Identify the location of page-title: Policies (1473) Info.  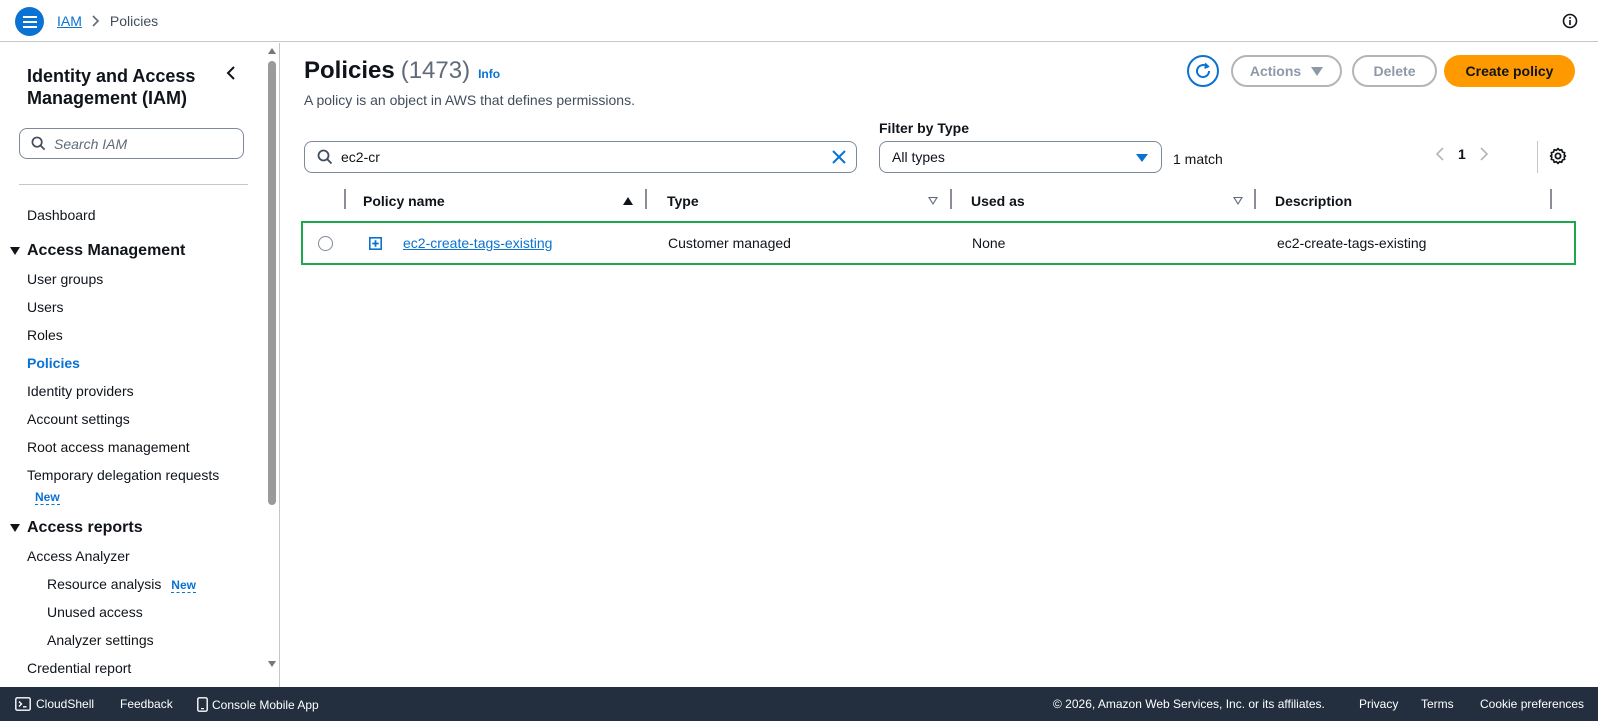
(402, 71).